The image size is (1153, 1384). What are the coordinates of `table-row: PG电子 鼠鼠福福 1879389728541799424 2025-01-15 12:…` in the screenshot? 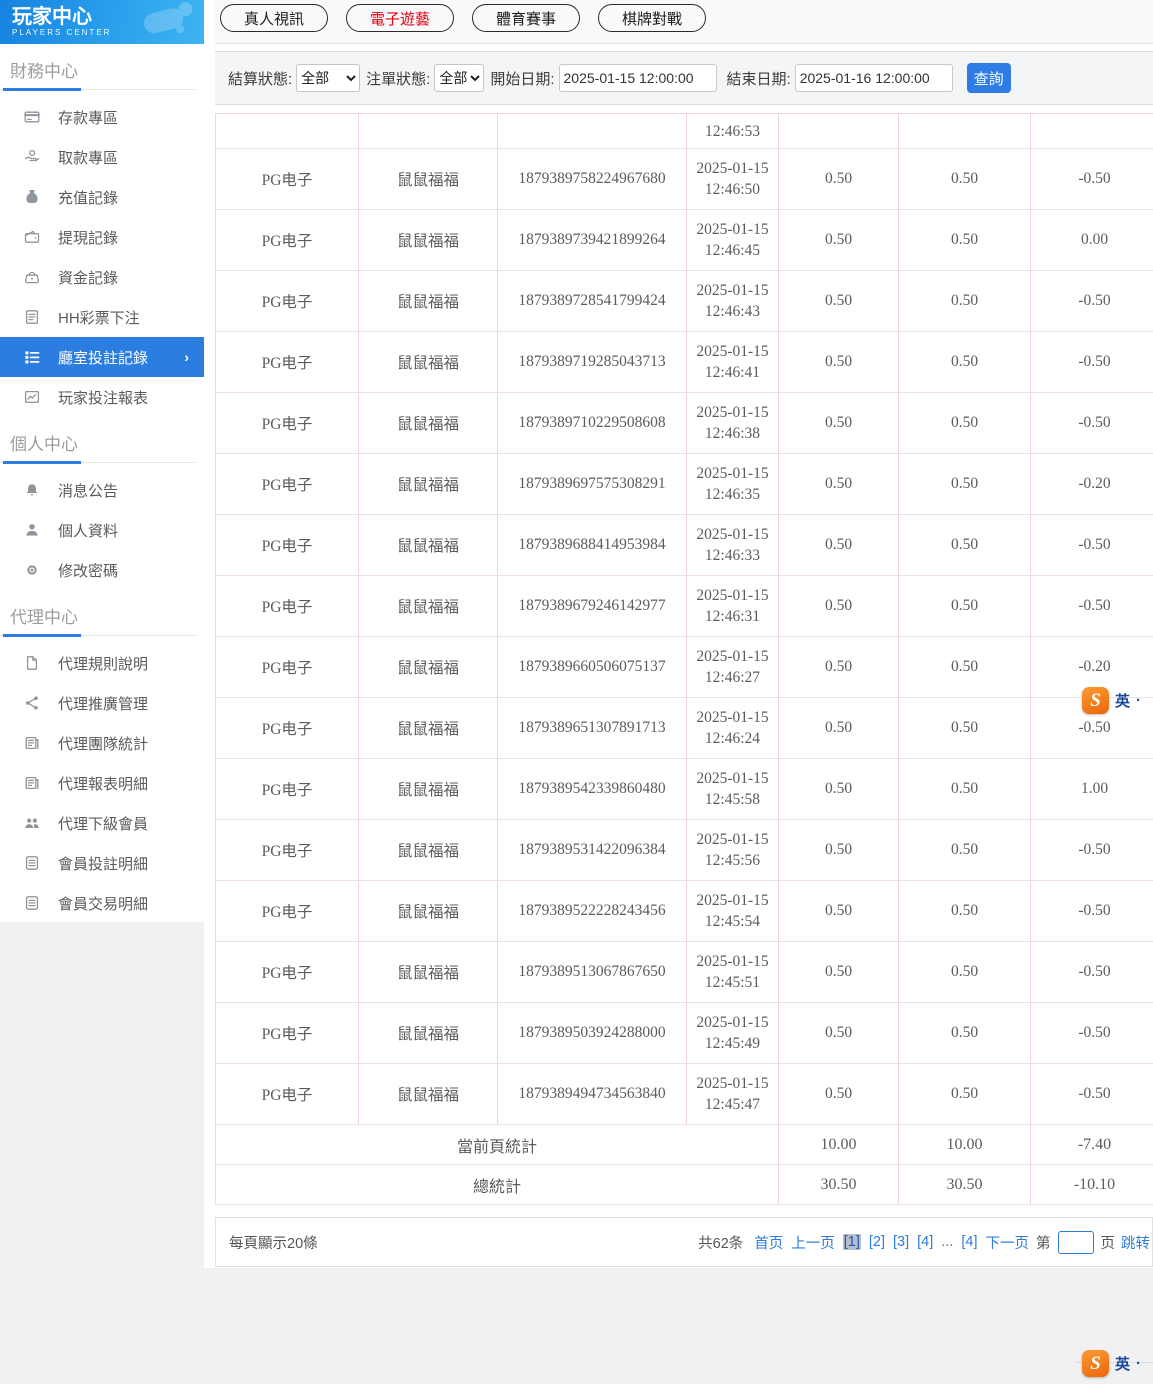 It's located at (684, 301).